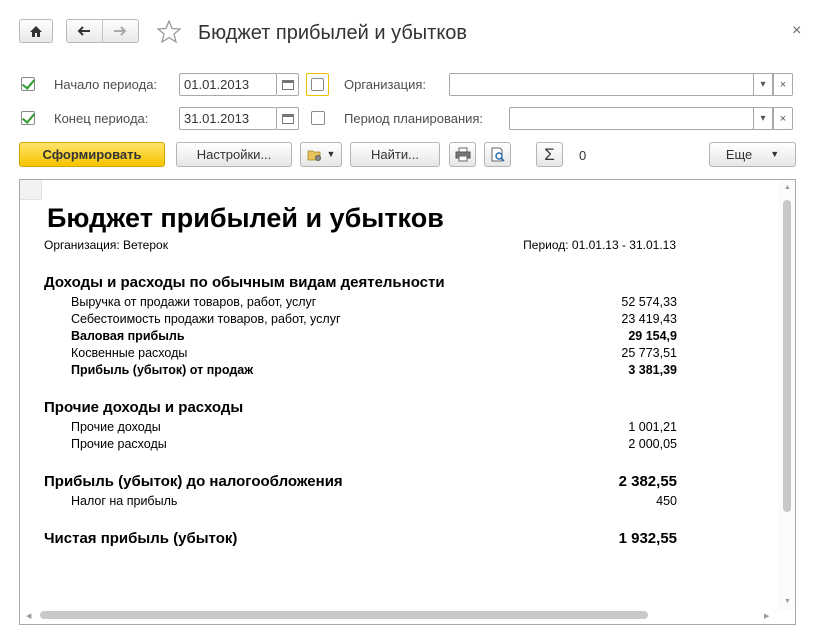 Image resolution: width=821 pixels, height=638 pixels. I want to click on back-button, so click(85, 31).